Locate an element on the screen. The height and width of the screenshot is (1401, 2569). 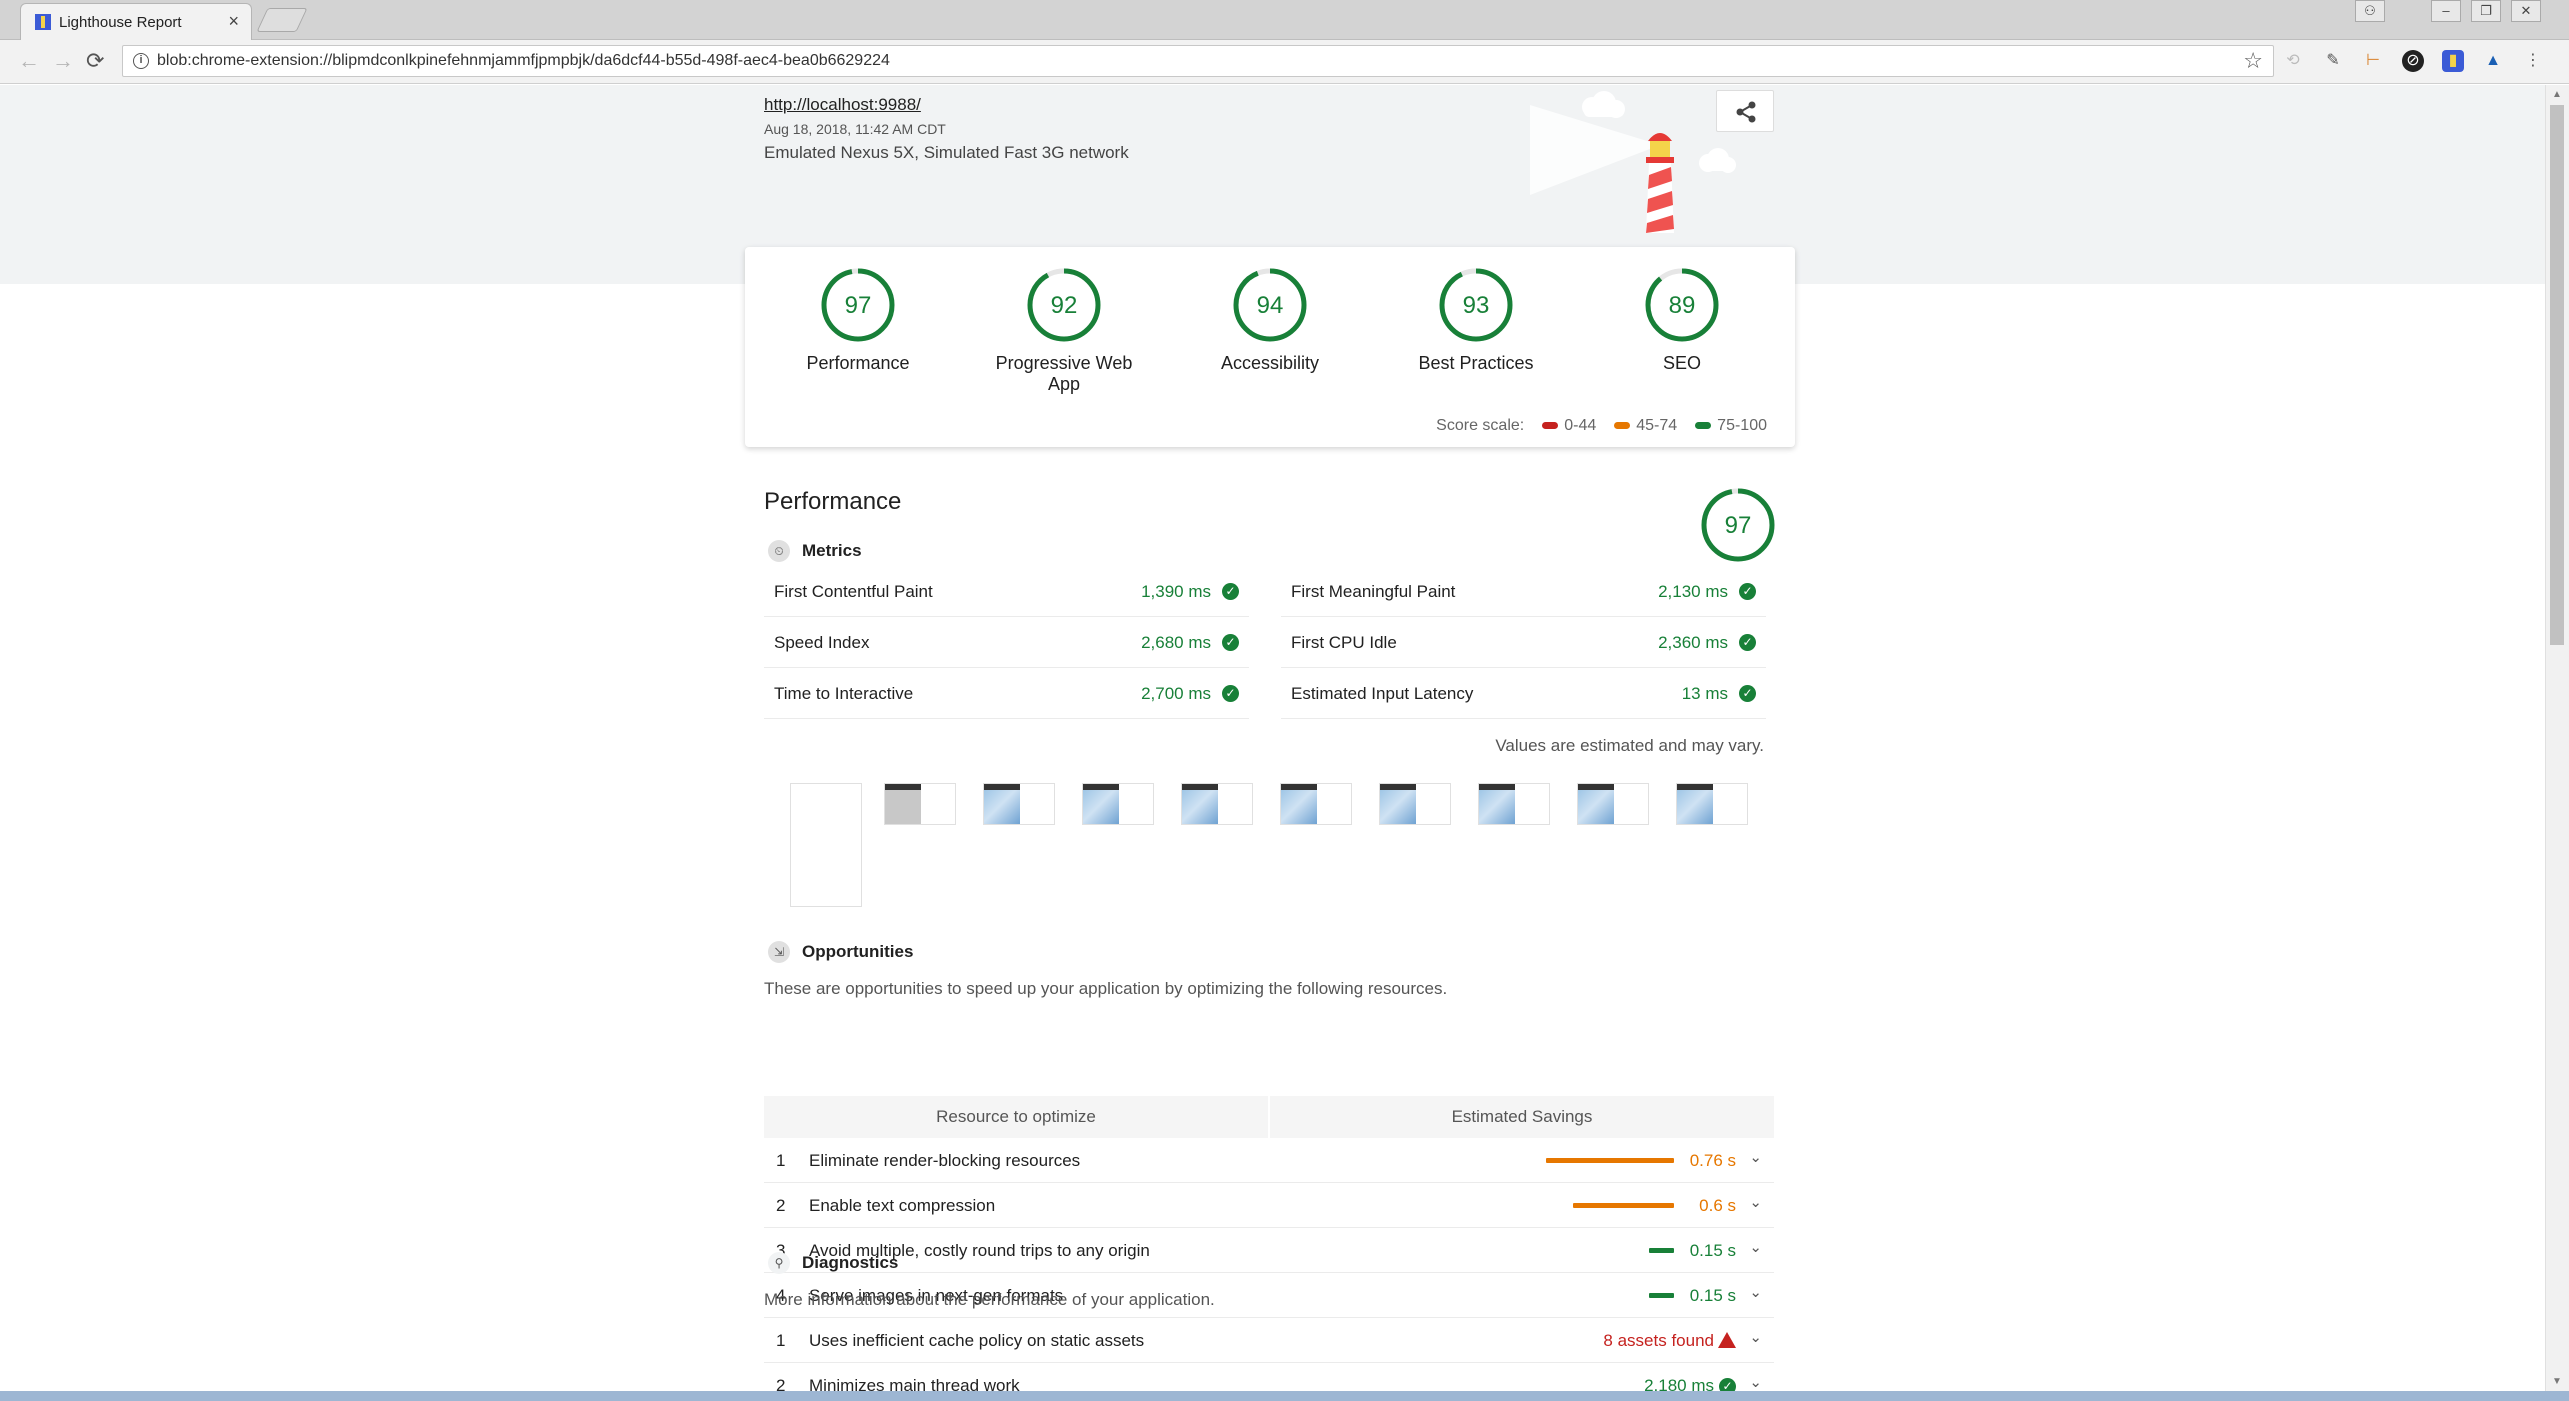
gauge-label: SEO is located at coordinates (1681, 363).